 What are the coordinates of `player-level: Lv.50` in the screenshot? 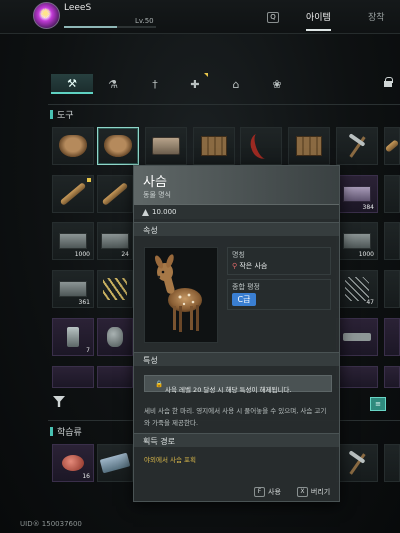 It's located at (144, 21).